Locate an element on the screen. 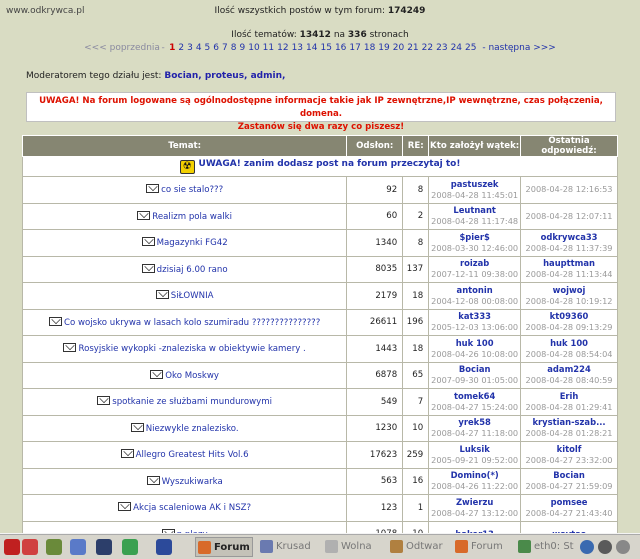 The image size is (640, 559). taskbar-button: eth0: St is located at coordinates (546, 547).